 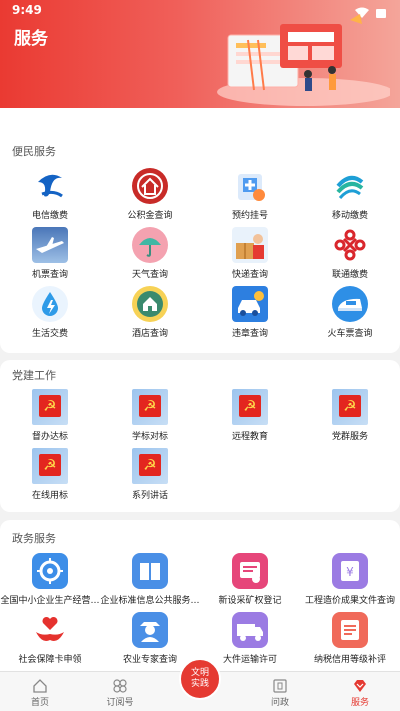 What do you see at coordinates (350, 245) in the screenshot?
I see `china-unicom-icon` at bounding box center [350, 245].